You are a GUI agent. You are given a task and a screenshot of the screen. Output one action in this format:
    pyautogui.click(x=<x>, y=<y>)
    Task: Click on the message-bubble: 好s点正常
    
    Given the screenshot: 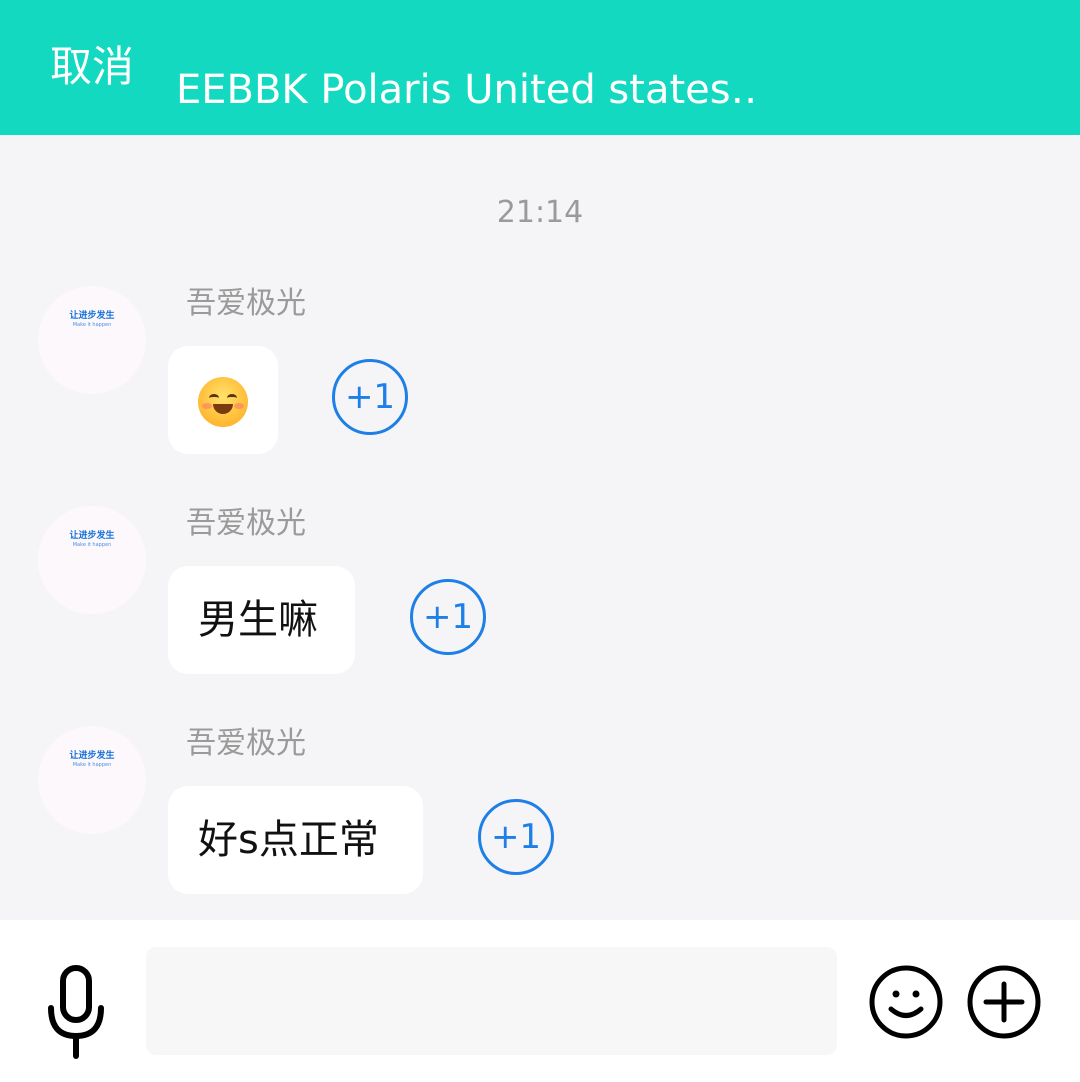 What is the action you would take?
    pyautogui.click(x=295, y=840)
    